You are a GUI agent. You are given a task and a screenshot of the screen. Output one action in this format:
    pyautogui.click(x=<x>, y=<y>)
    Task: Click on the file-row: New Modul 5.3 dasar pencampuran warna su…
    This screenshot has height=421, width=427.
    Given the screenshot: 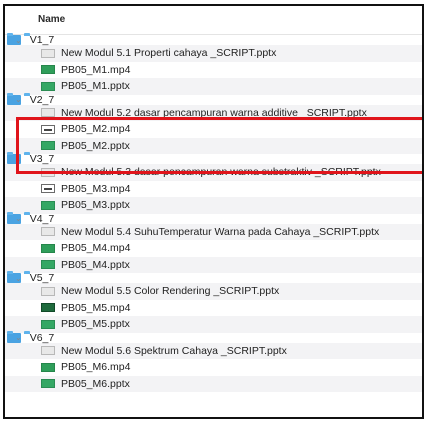 What is the action you would take?
    pyautogui.click(x=213, y=172)
    